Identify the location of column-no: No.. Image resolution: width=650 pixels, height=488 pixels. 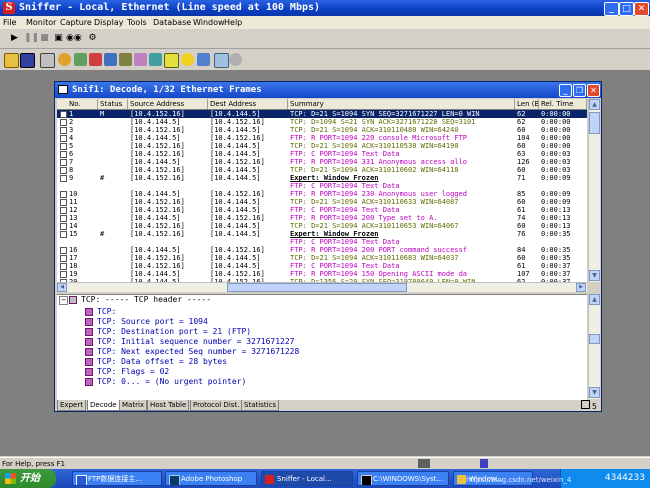
(77, 104).